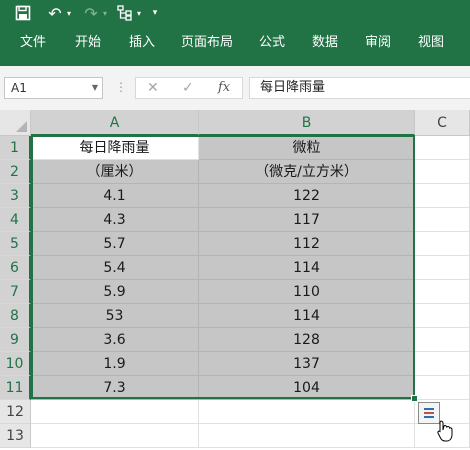  I want to click on cell-c9, so click(442, 340).